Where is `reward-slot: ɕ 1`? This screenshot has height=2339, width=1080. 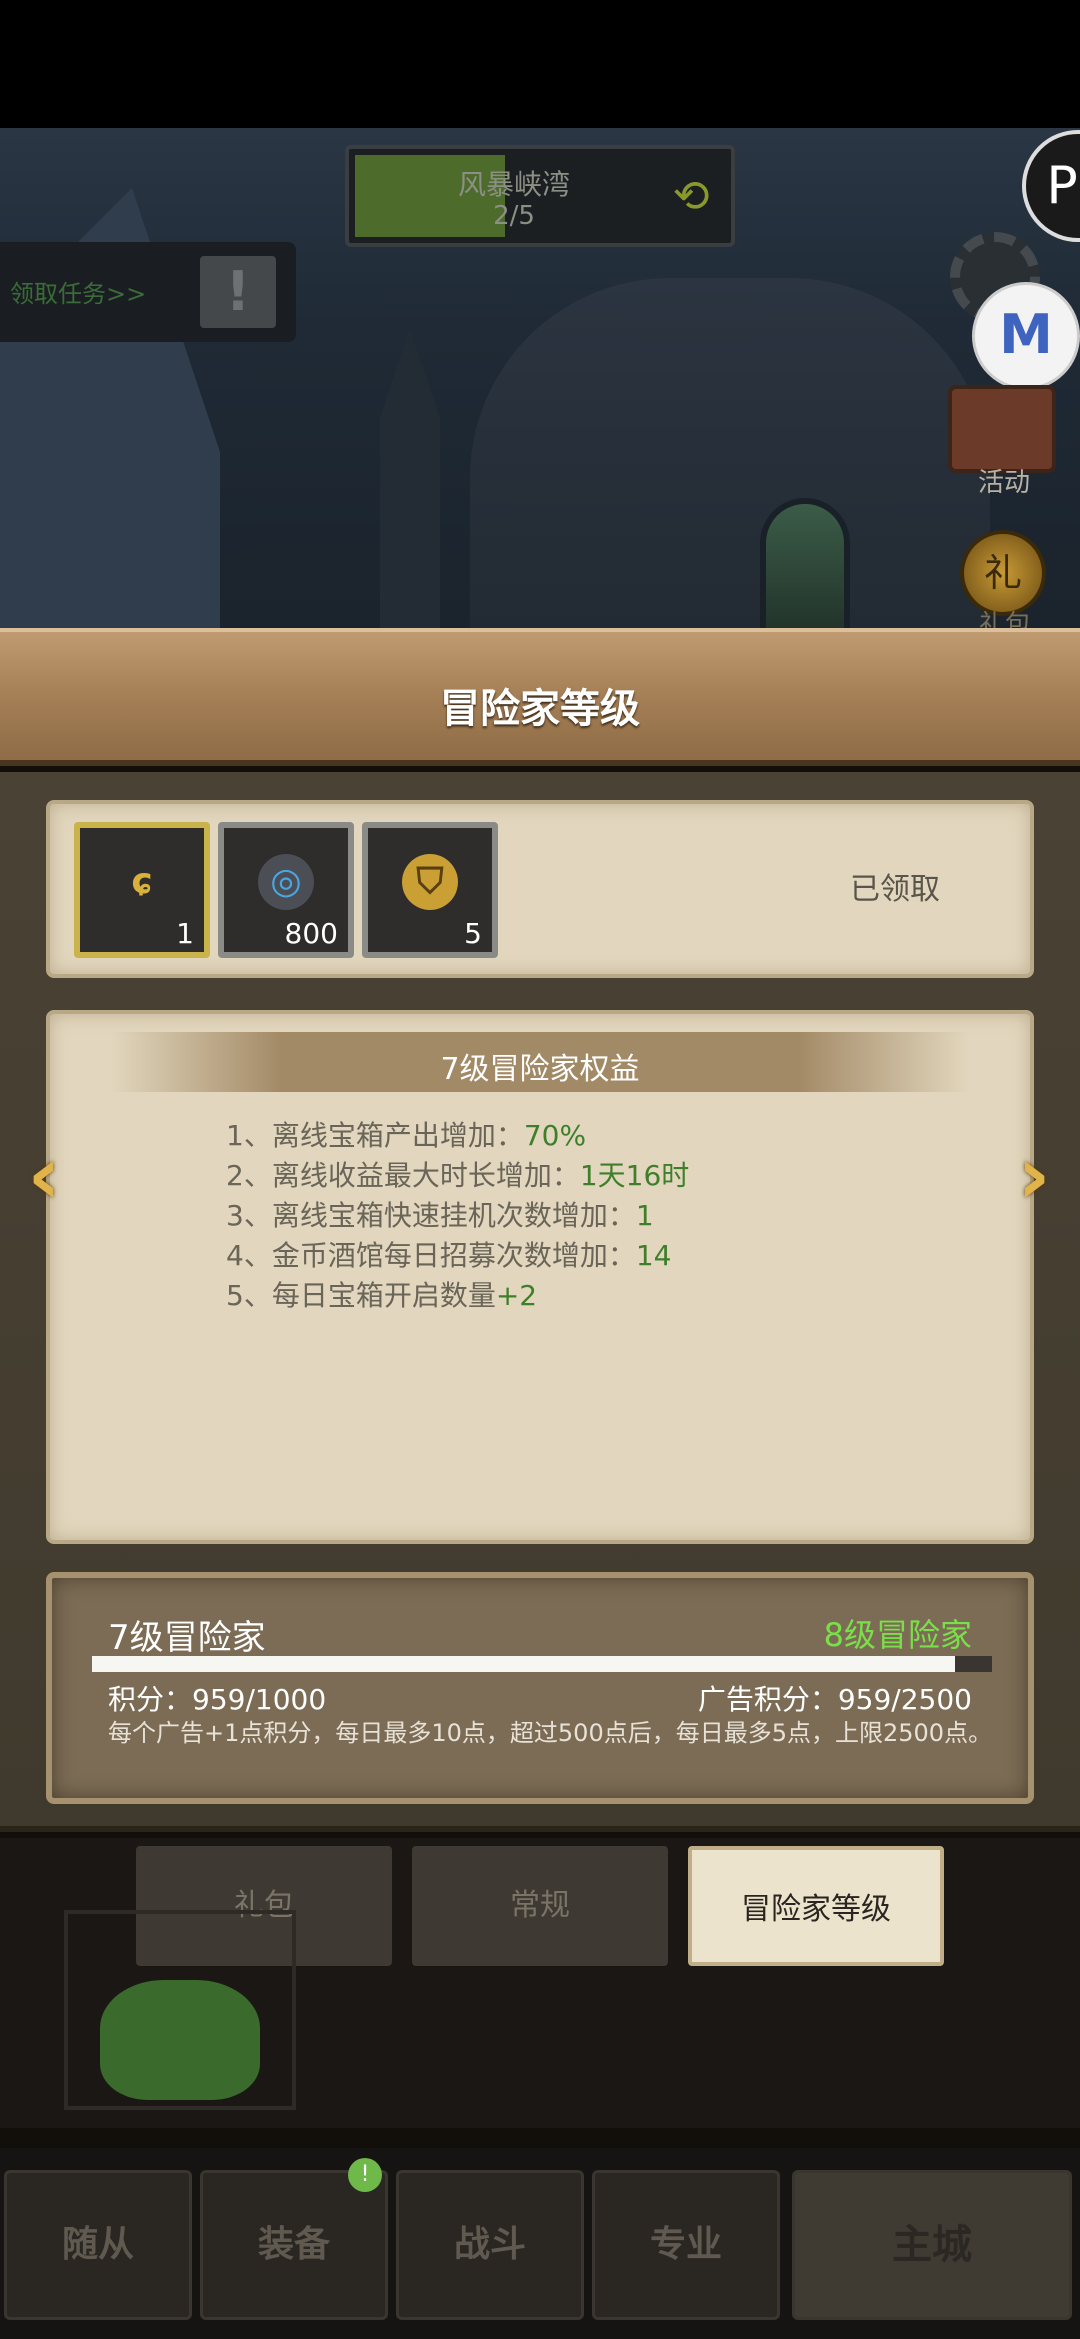 reward-slot: ɕ 1 is located at coordinates (142, 890).